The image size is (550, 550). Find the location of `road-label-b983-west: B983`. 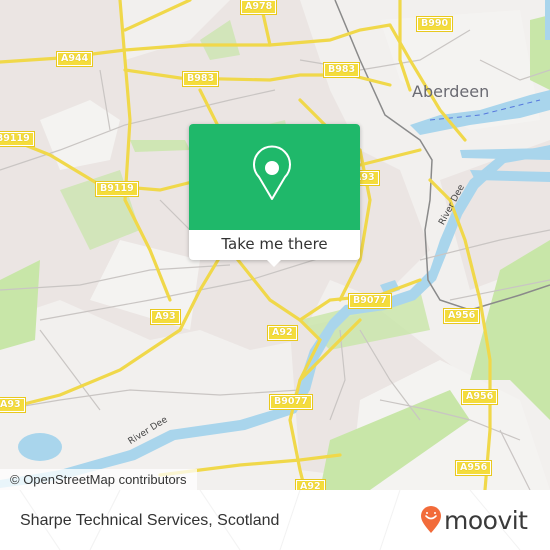

road-label-b983-west: B983 is located at coordinates (200, 79).